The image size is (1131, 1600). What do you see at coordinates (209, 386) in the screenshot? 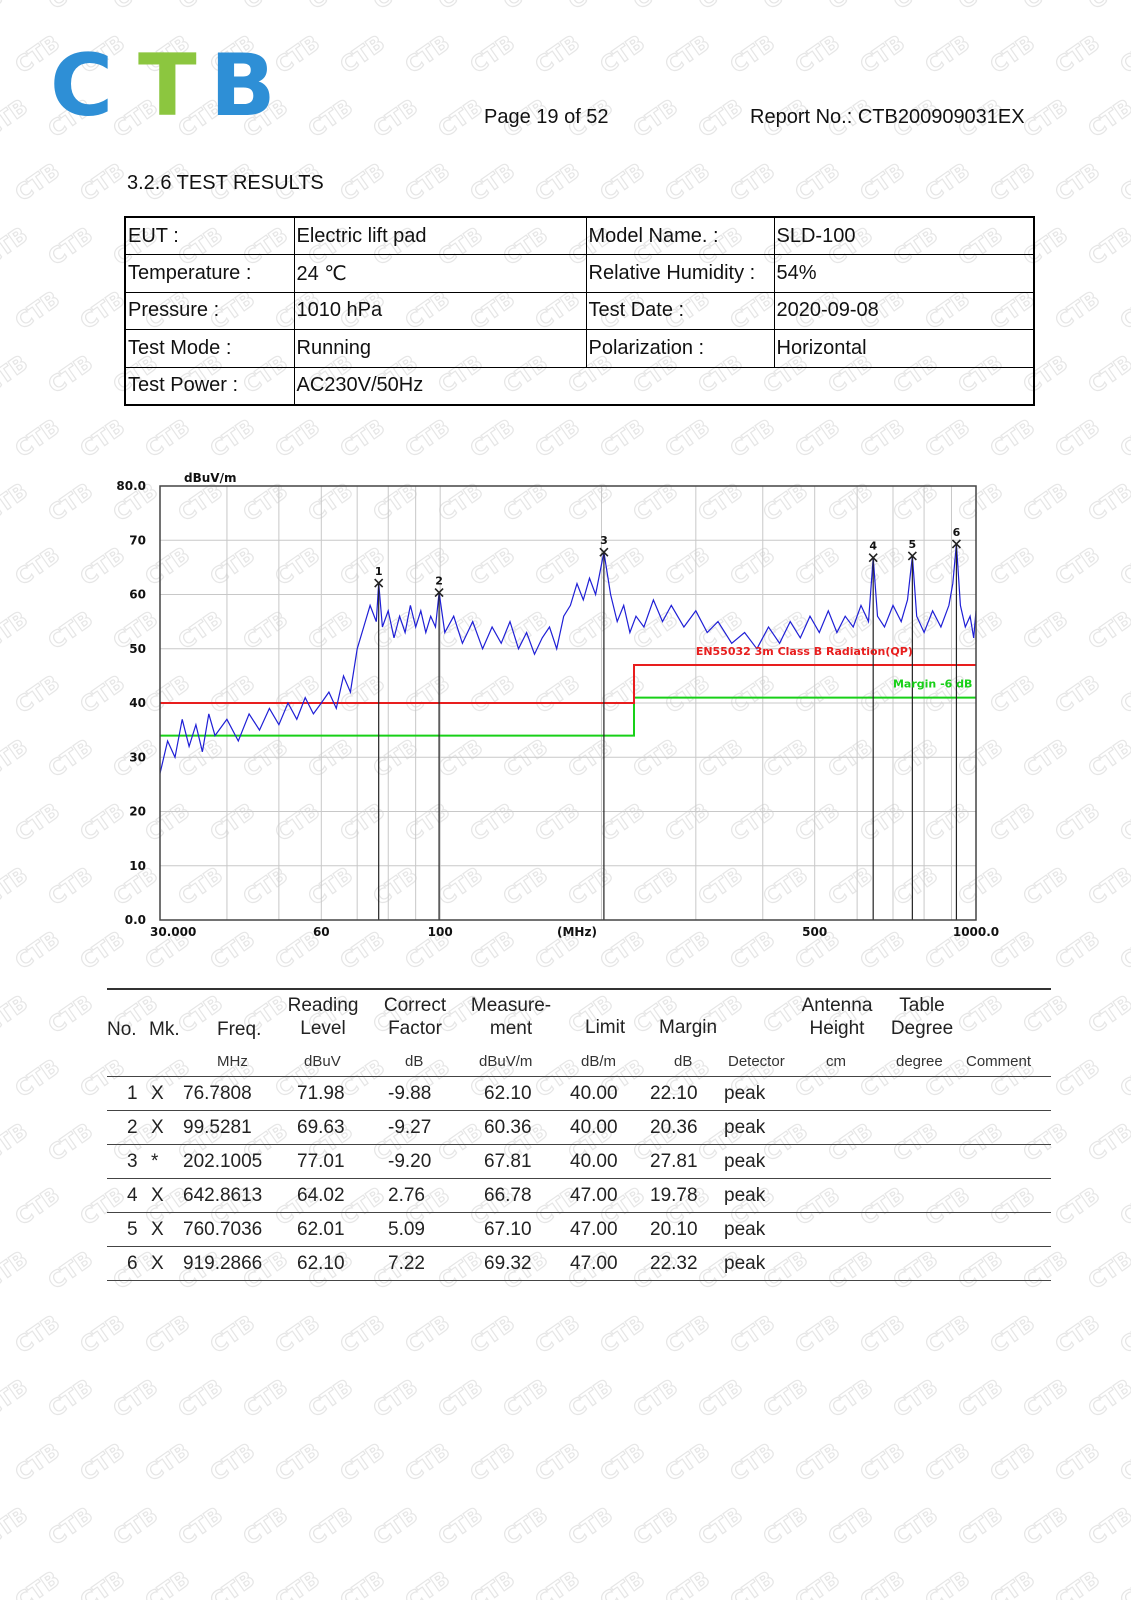
I see `test-power-label: Test Power :` at bounding box center [209, 386].